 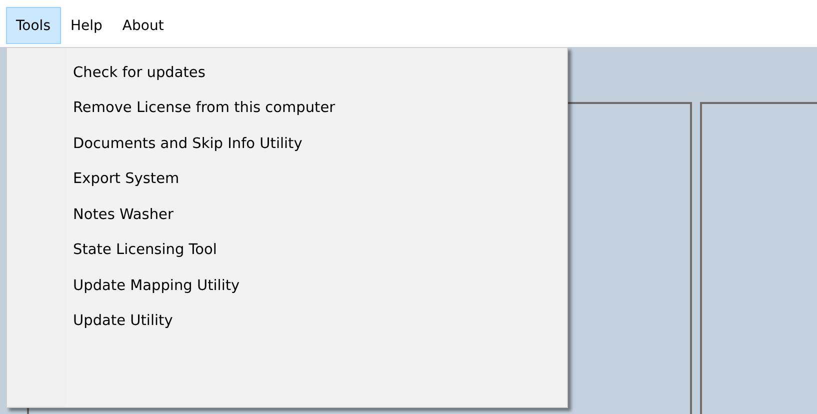 What do you see at coordinates (287, 179) in the screenshot?
I see `menu-item: Export System` at bounding box center [287, 179].